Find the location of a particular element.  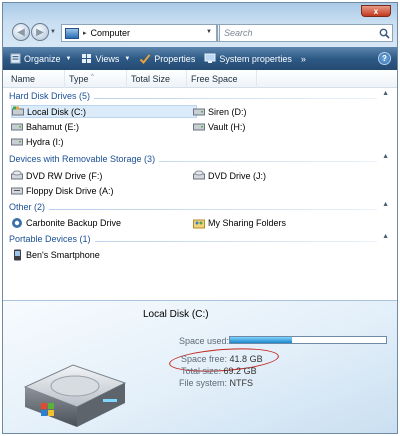

drive-label: DVD Drive (J:) is located at coordinates (237, 175).